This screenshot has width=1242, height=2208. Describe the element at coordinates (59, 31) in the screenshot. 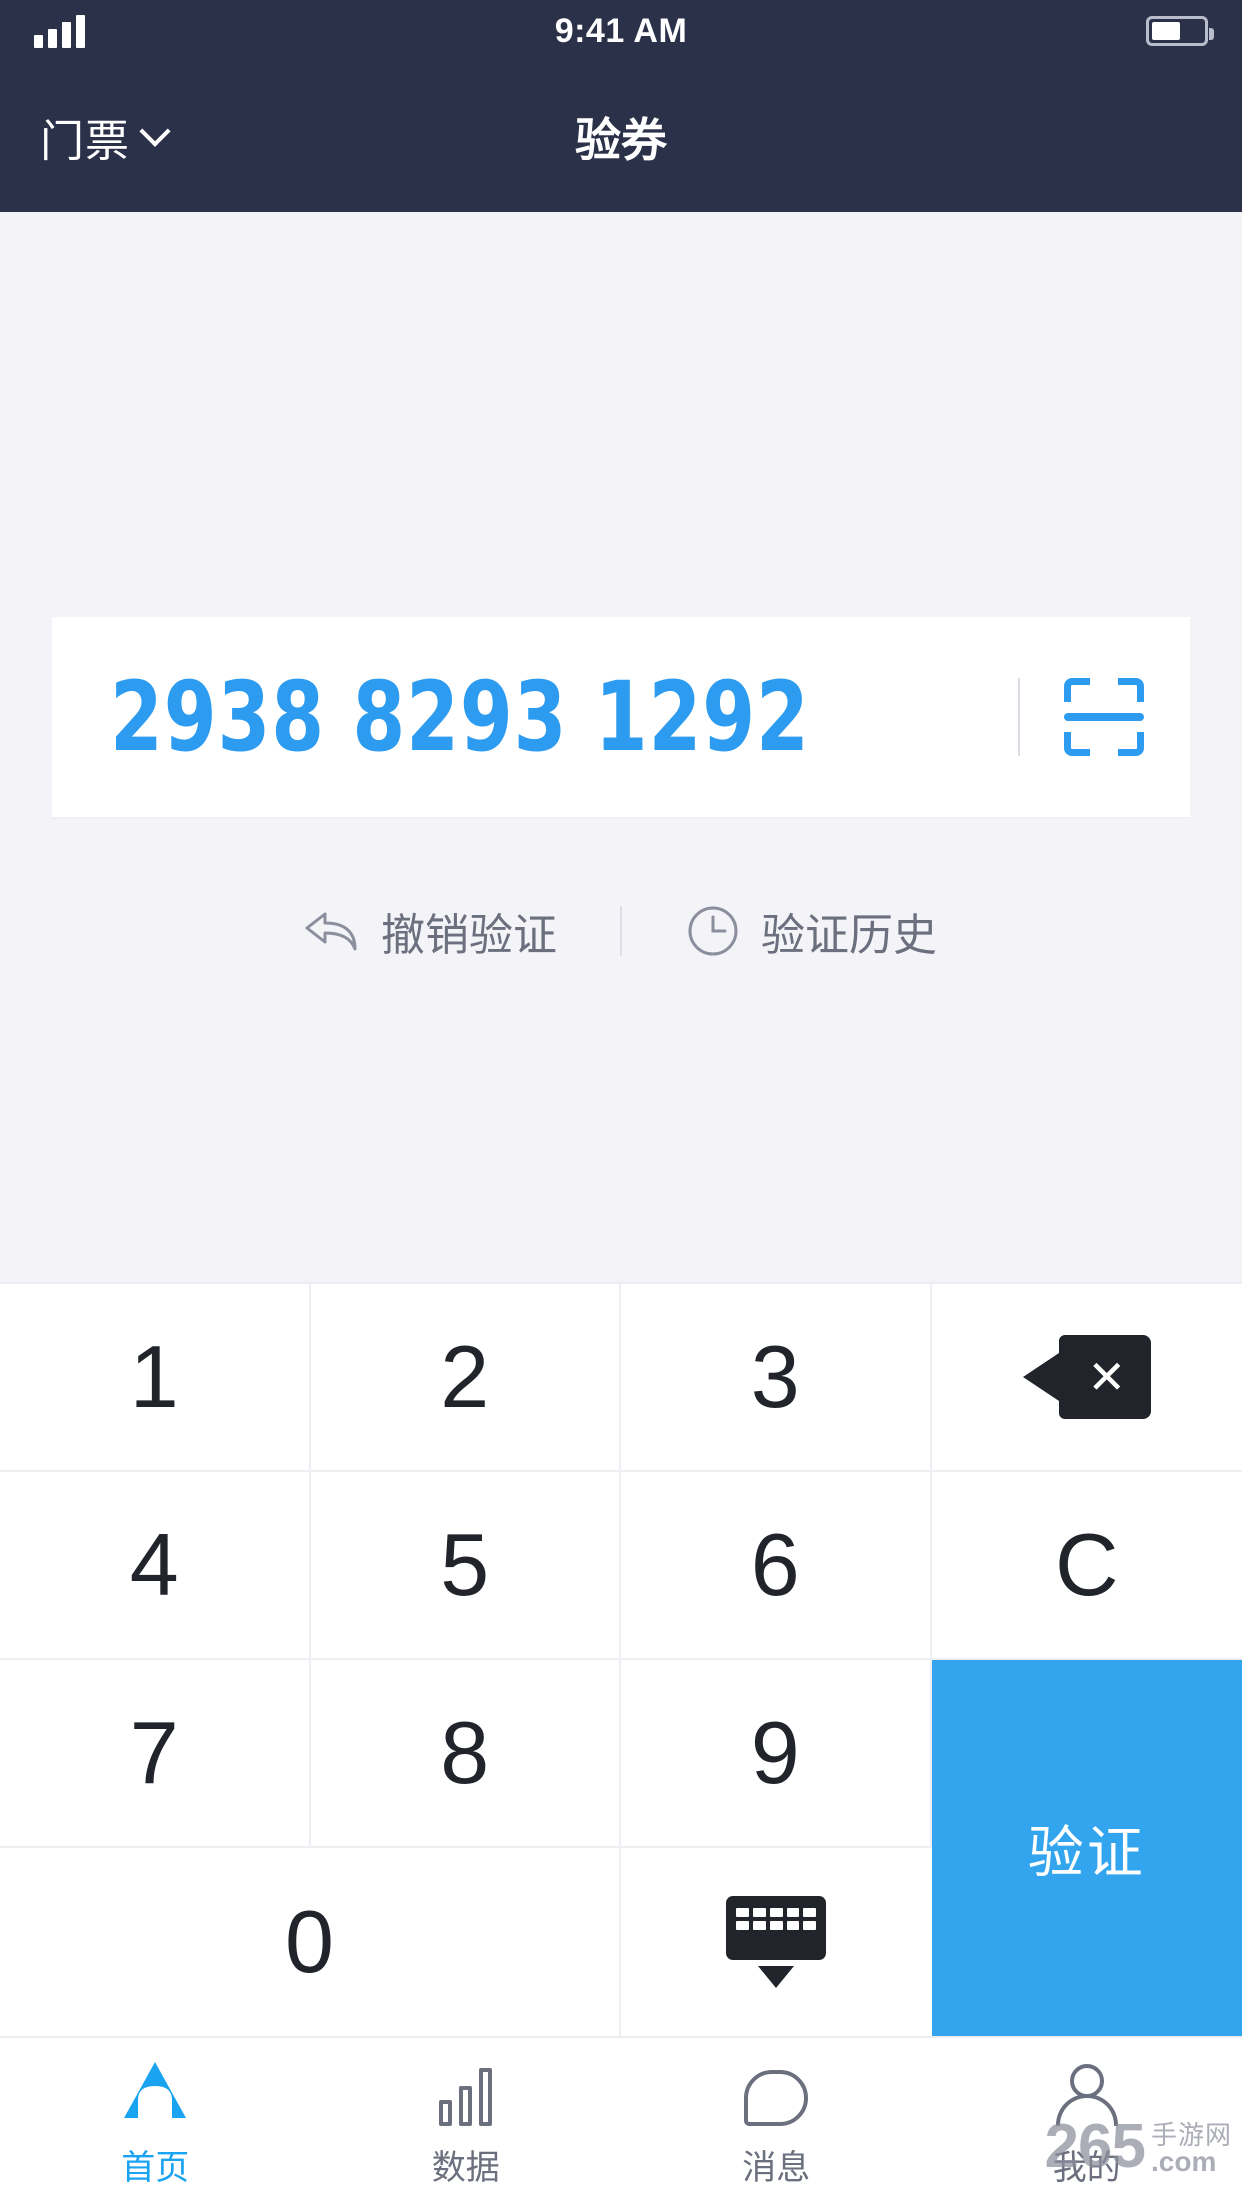

I see `signal-bars-icon` at that location.